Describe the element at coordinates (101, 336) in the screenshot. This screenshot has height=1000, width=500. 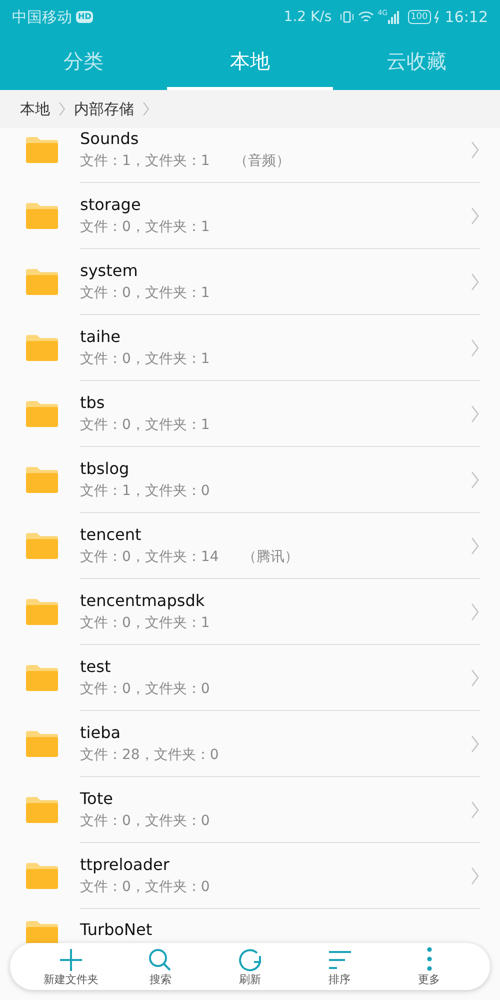
I see `folder-name: taihe` at that location.